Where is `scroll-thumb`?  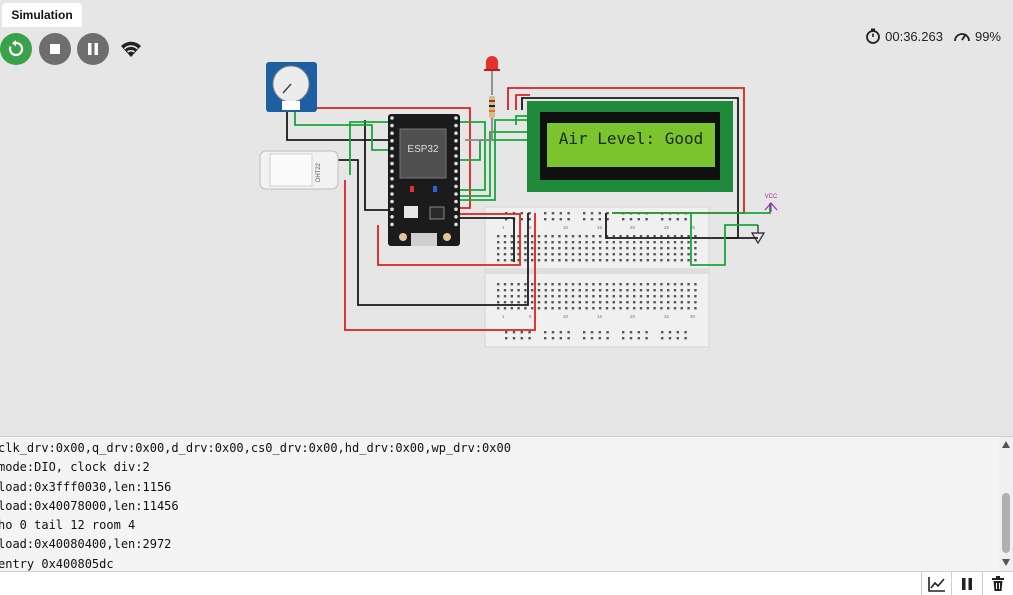 scroll-thumb is located at coordinates (1006, 523).